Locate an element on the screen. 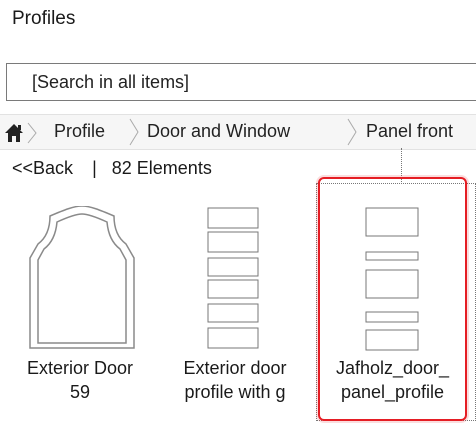  navigation-bar: <<Back | 82 Elements is located at coordinates (112, 168).